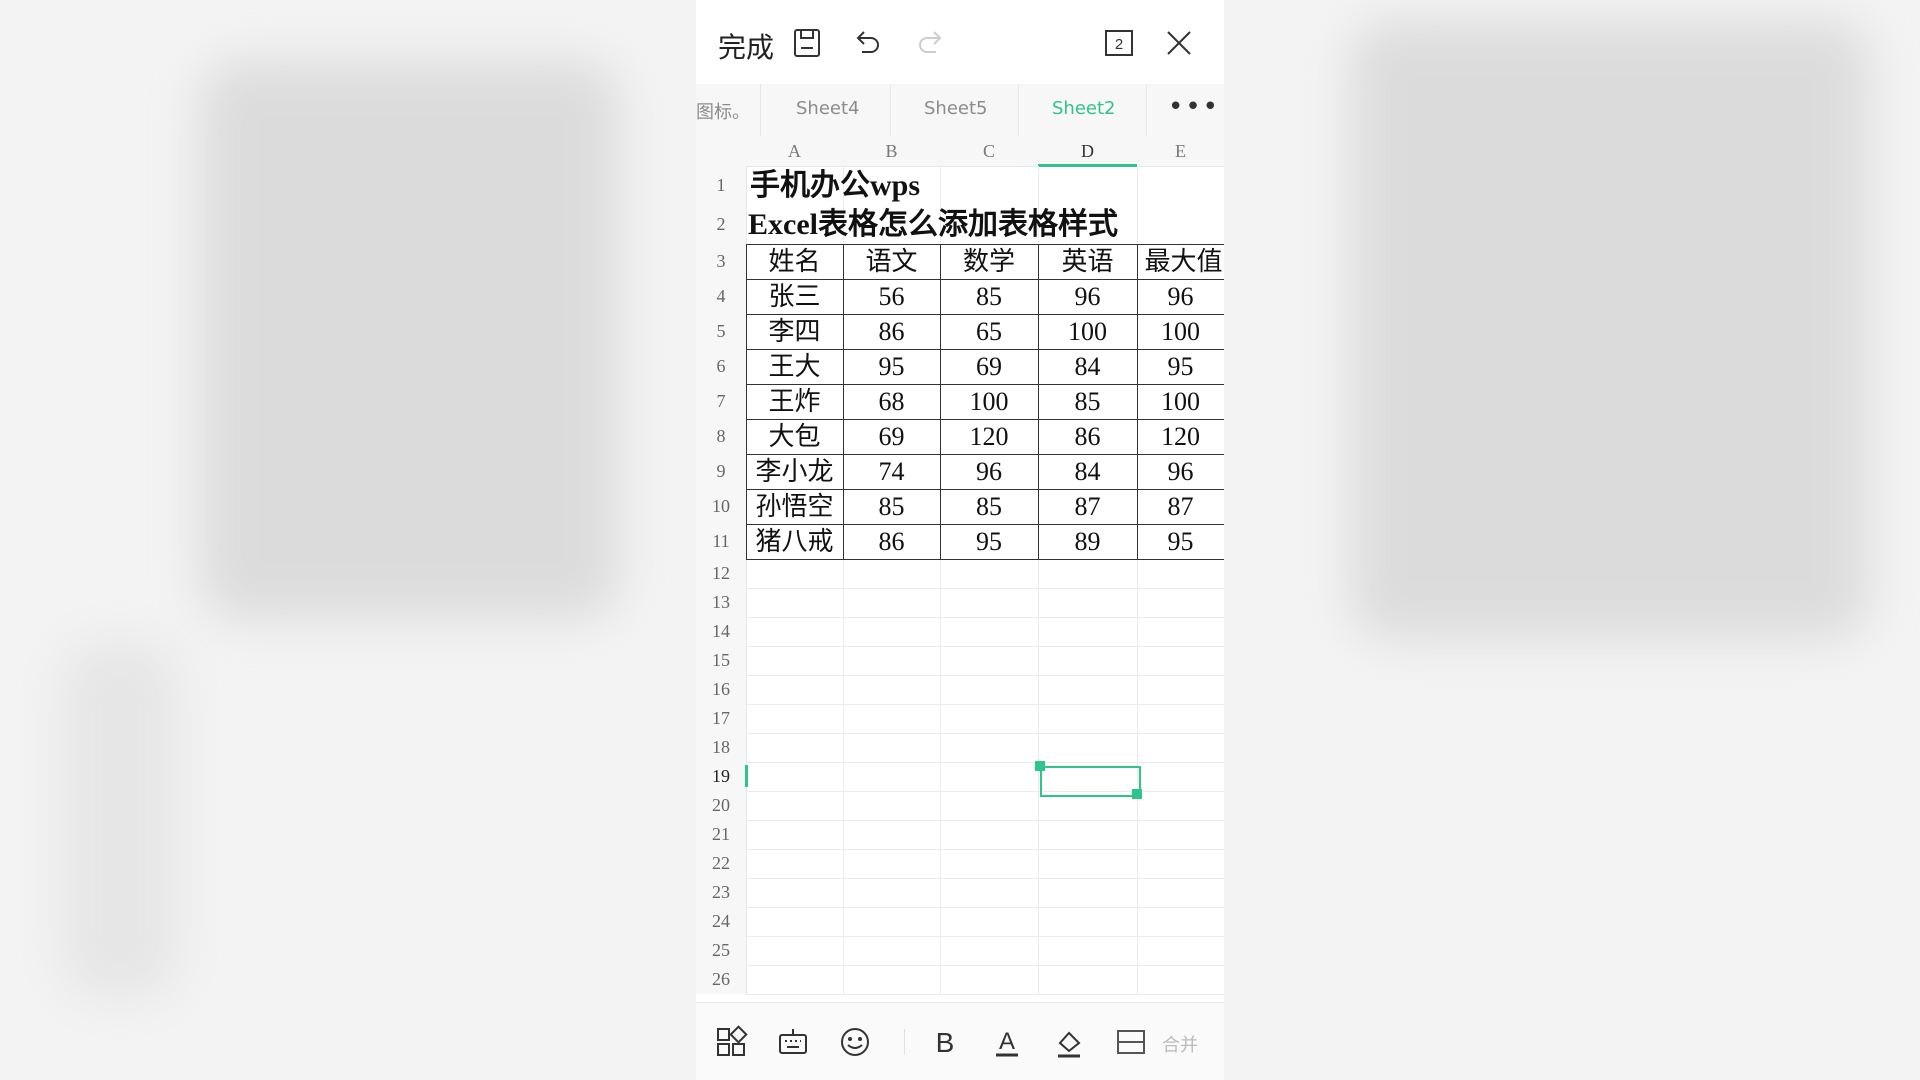 The height and width of the screenshot is (1080, 1920). Describe the element at coordinates (721, 436) in the screenshot. I see `row-header-8: 8` at that location.